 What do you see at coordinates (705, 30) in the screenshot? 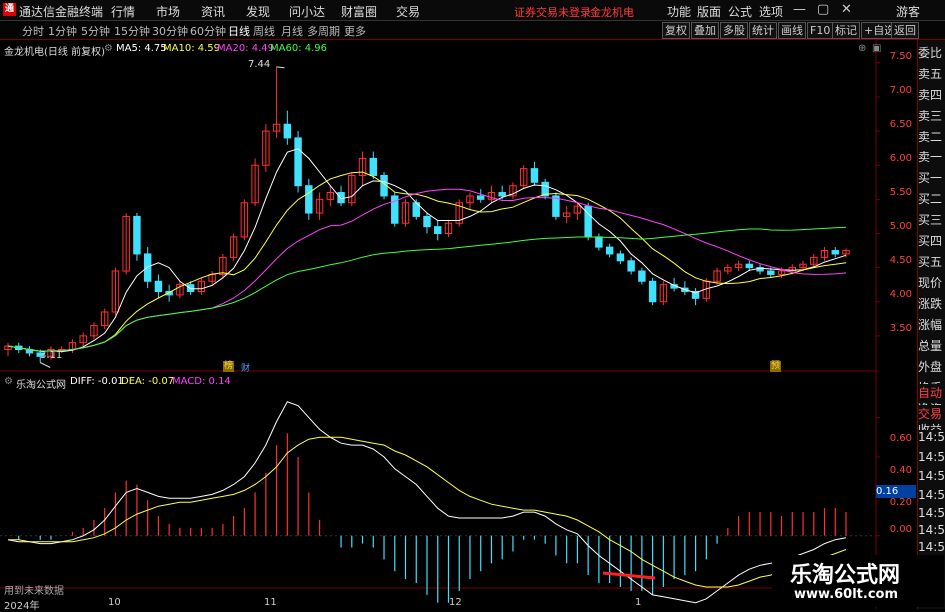
I see `overlay-button: 叠加` at bounding box center [705, 30].